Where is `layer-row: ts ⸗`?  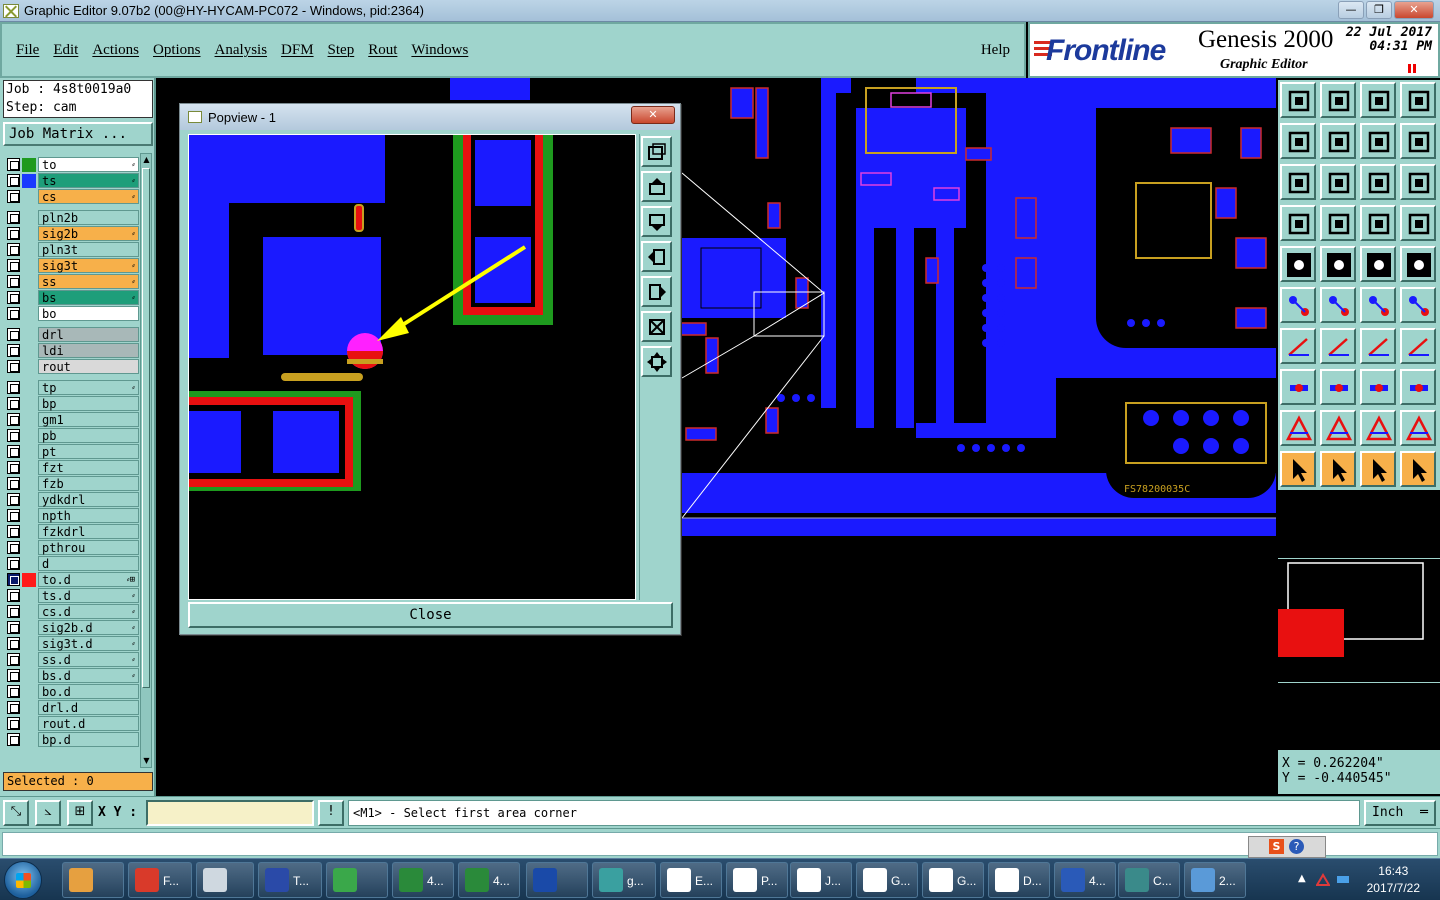
layer-row: ts ⸗ is located at coordinates (71, 180).